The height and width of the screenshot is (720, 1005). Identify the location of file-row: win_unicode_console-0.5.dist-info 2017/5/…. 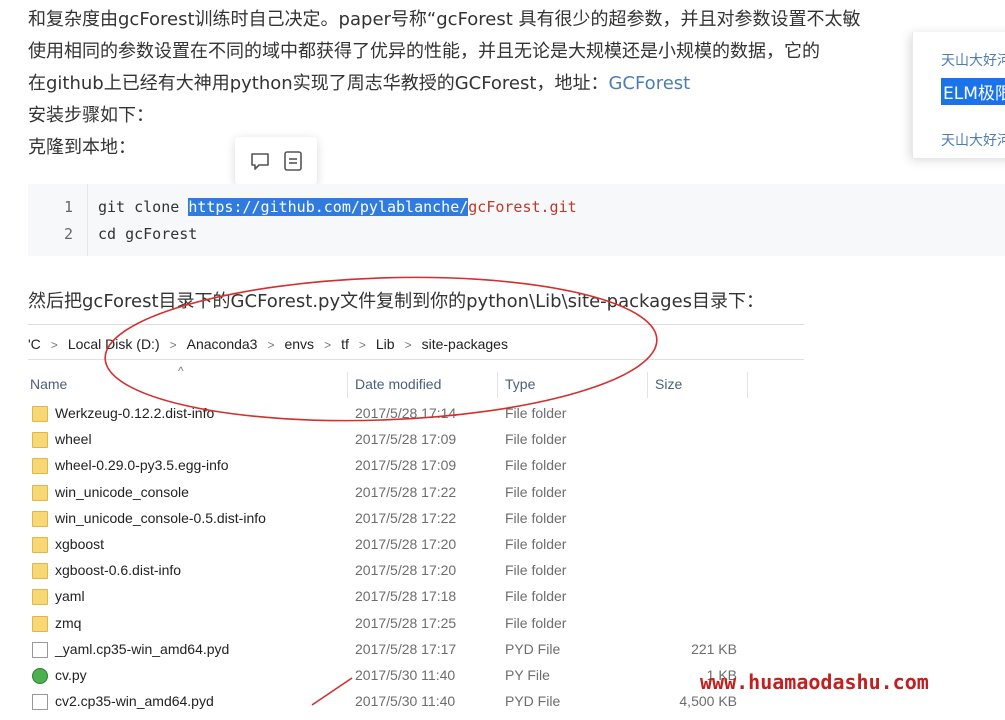
(416, 519).